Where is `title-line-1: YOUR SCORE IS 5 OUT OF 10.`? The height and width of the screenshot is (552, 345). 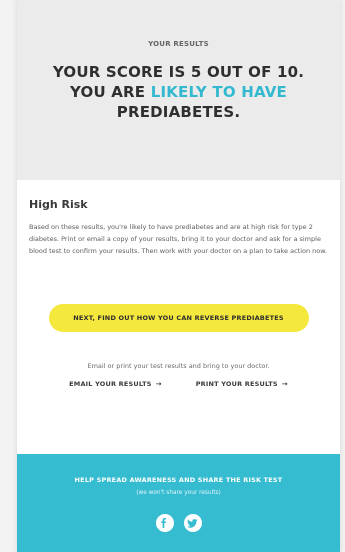 title-line-1: YOUR SCORE IS 5 OUT OF 10. is located at coordinates (178, 72).